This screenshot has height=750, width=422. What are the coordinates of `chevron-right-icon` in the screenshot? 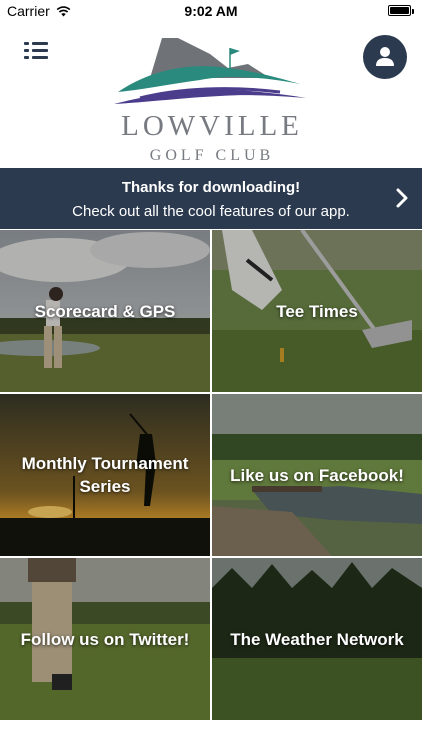 It's located at (402, 198).